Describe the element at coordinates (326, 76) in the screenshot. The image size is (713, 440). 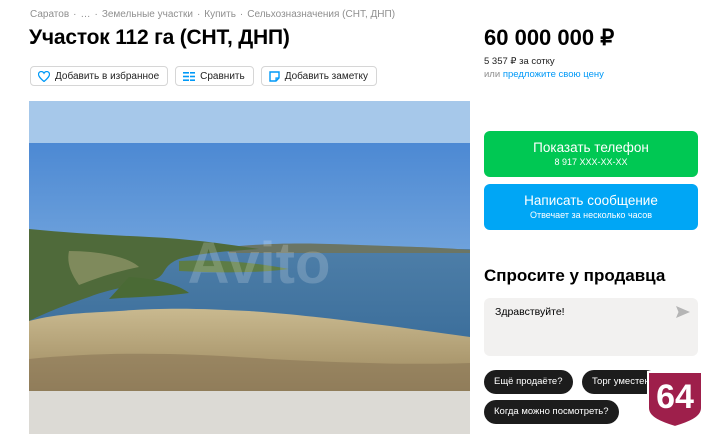
I see `add-note-label: Добавить заметку` at that location.